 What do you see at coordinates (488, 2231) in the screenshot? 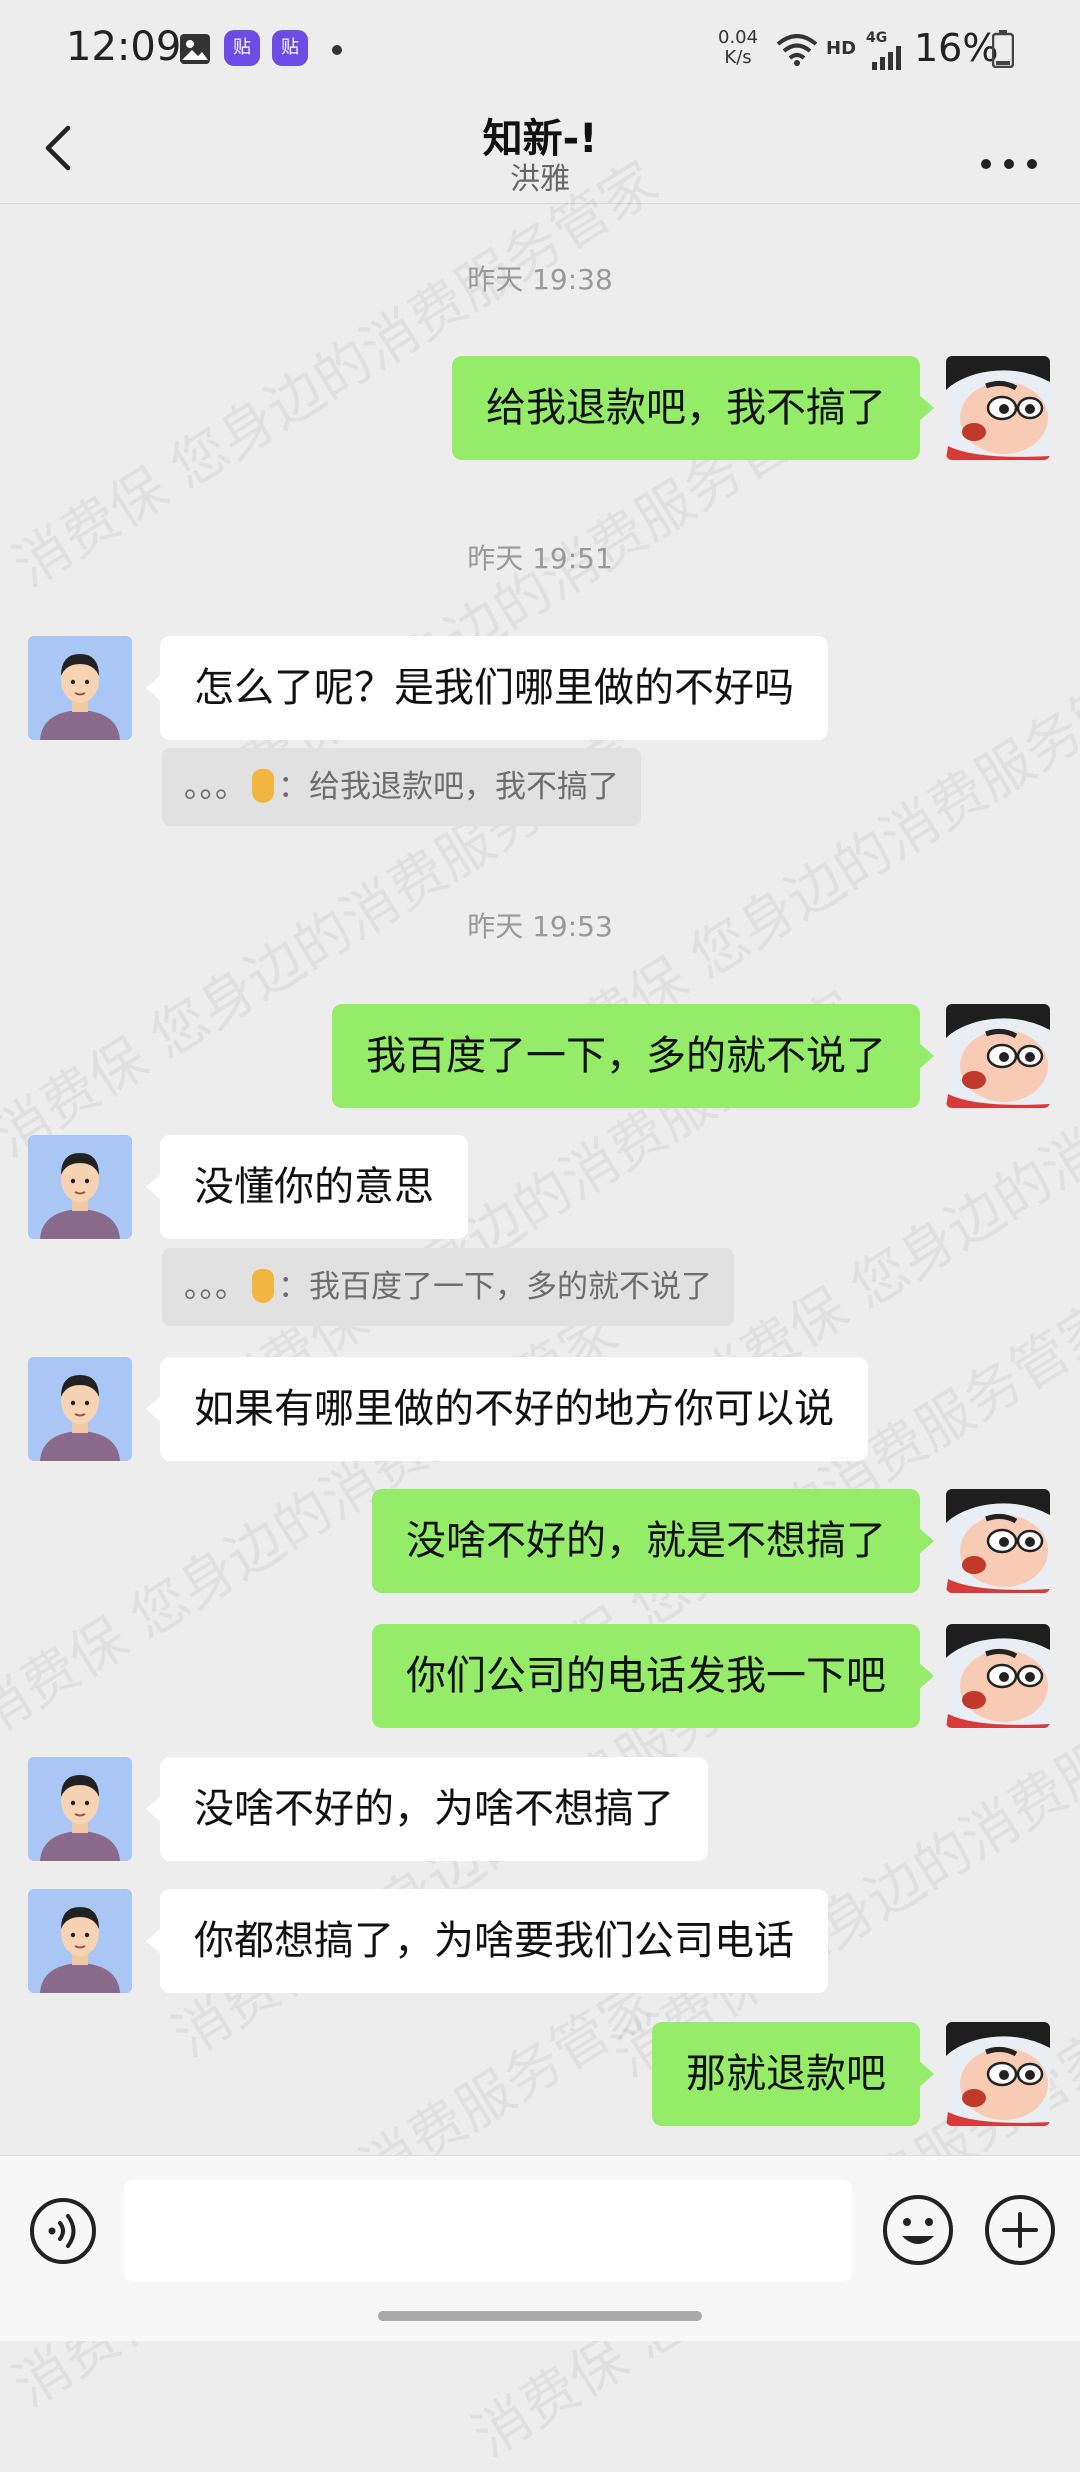
I see `message-input` at bounding box center [488, 2231].